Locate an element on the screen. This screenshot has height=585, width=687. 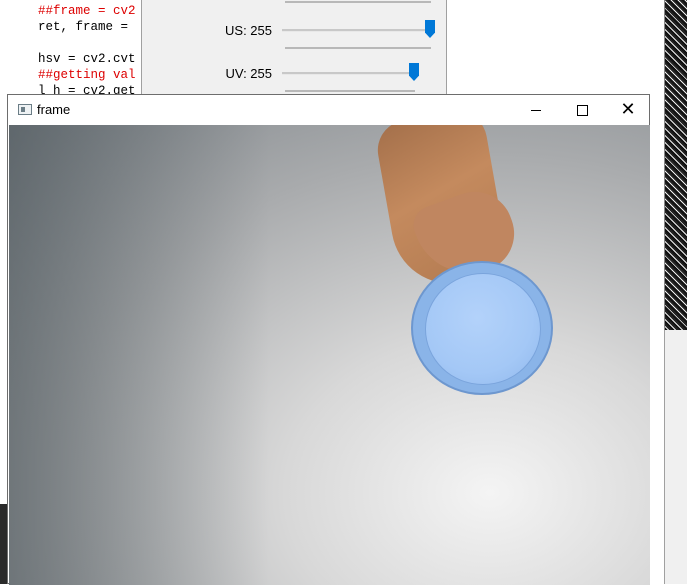
blue-disc-center is located at coordinates (483, 329).